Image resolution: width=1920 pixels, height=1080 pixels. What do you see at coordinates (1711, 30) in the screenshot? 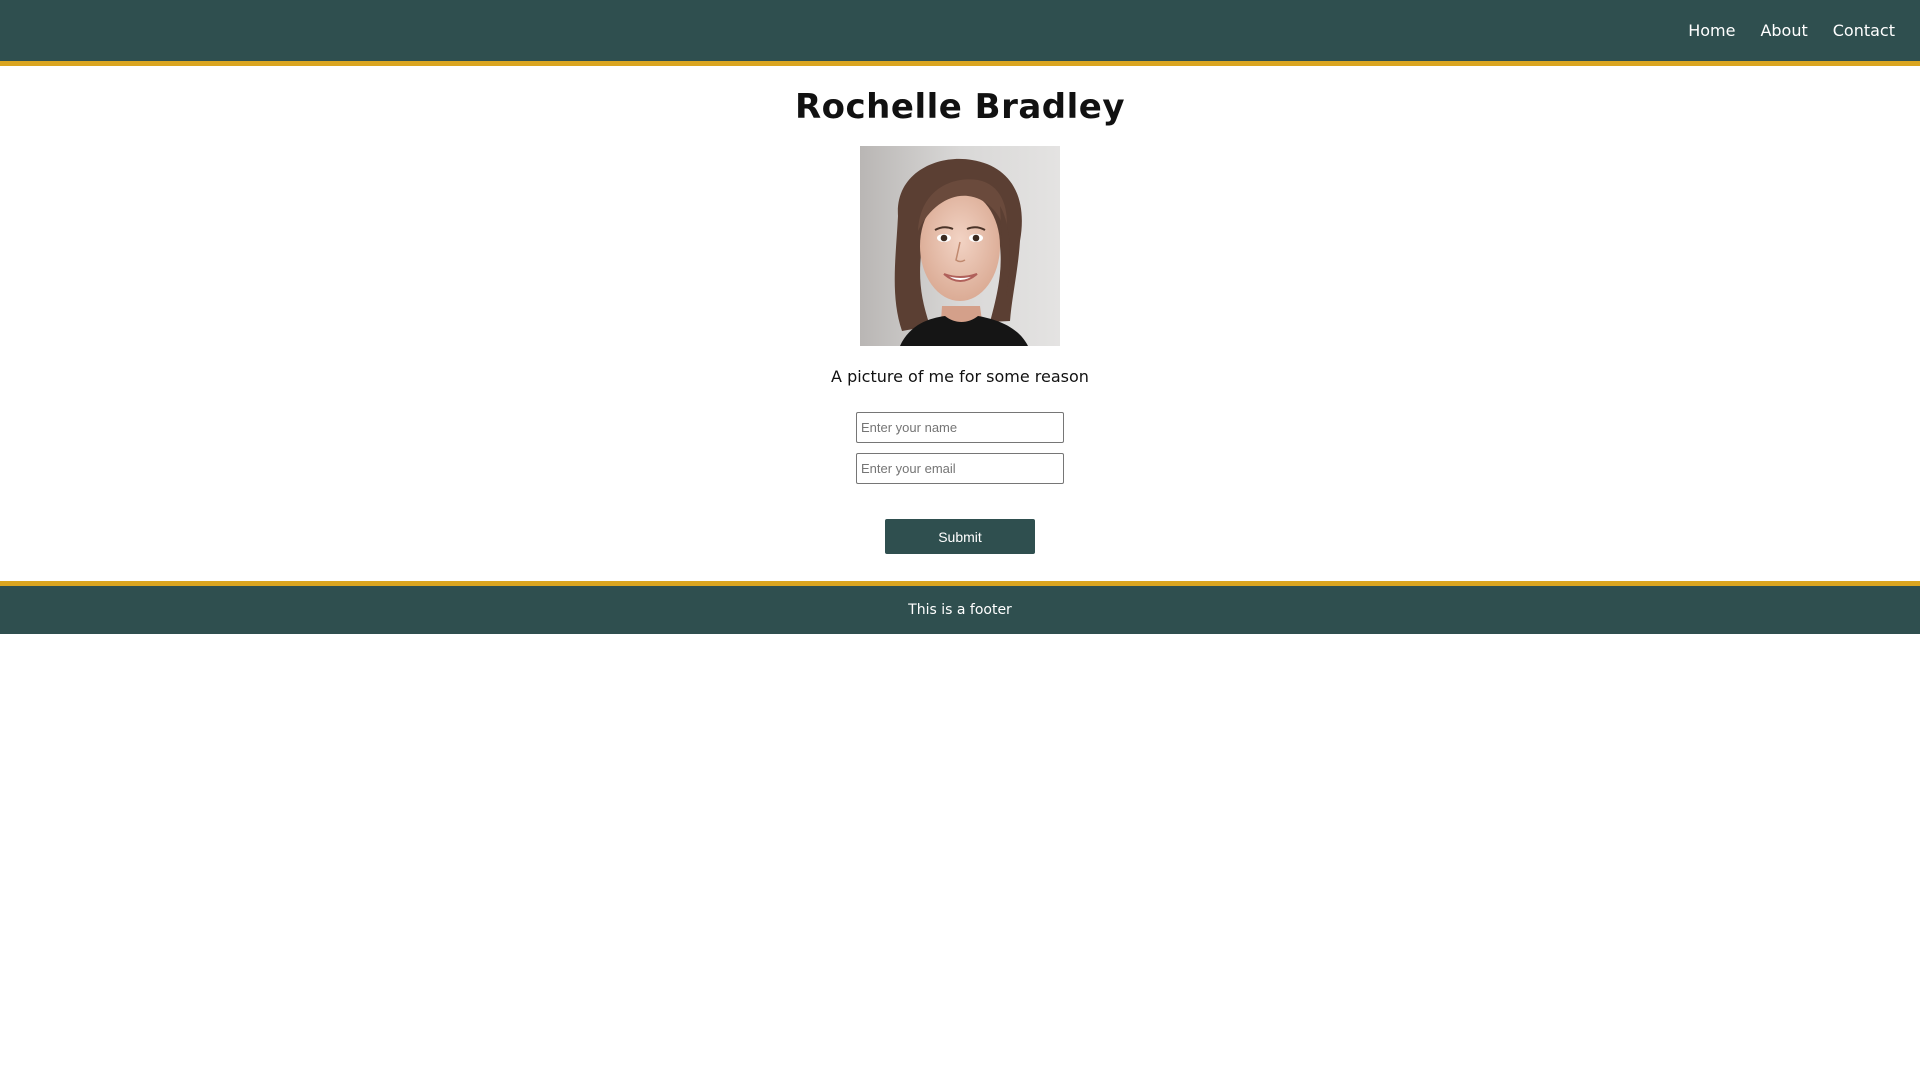
I see `nav-link-home: Home` at bounding box center [1711, 30].